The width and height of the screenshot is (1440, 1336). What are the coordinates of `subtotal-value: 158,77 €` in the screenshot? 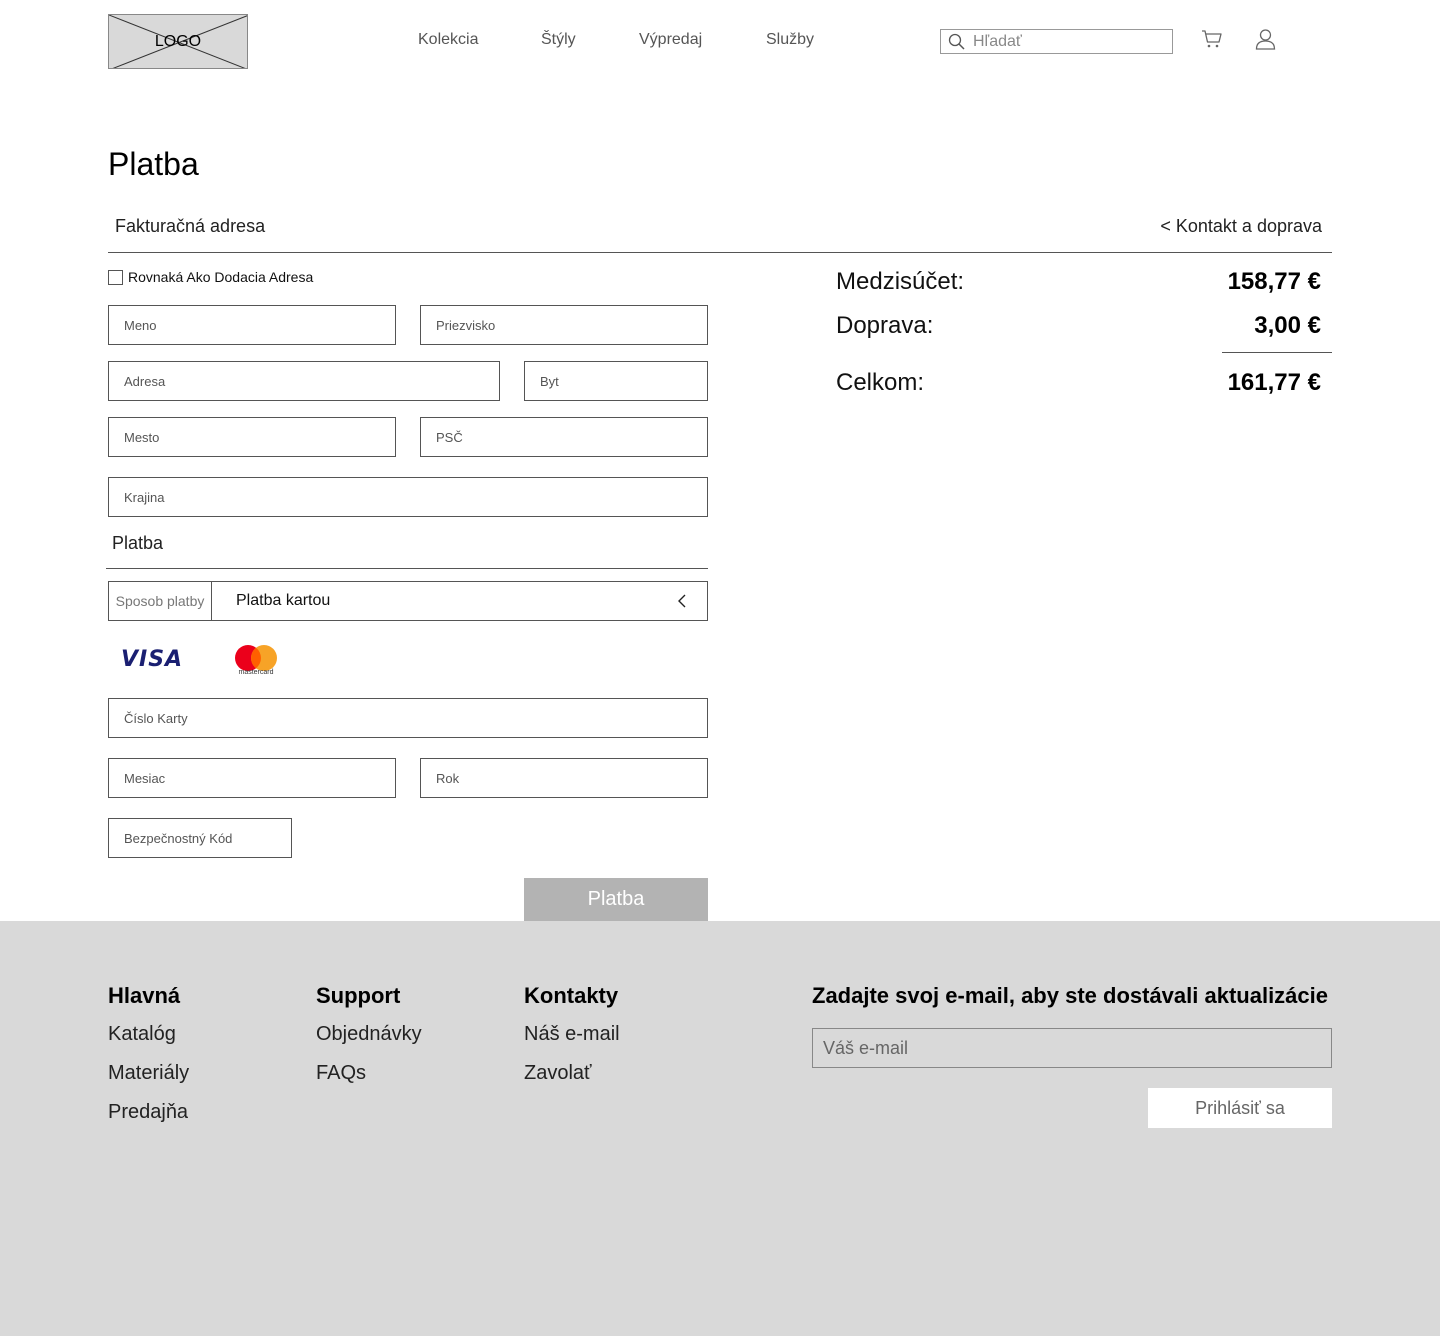 It's located at (1274, 281).